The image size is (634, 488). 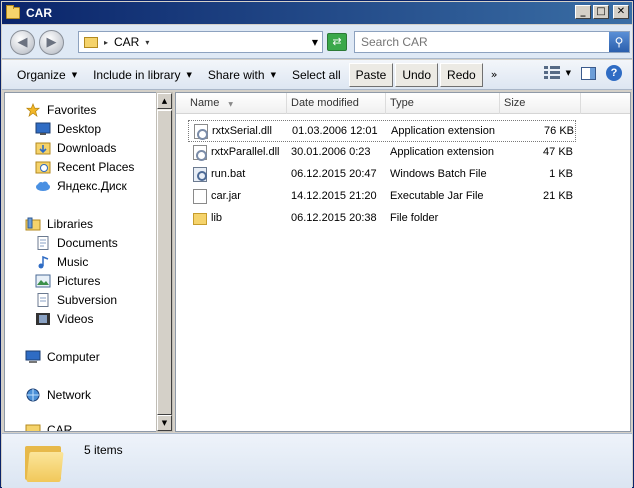 I want to click on file-name: rxtxSerial.dll, so click(x=242, y=131).